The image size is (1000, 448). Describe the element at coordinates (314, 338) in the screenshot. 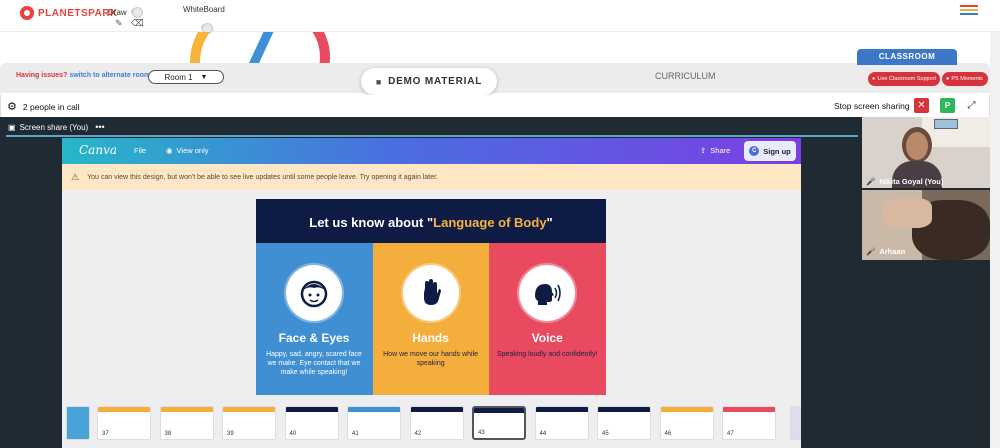

I see `face-heading: Face & Eyes` at that location.